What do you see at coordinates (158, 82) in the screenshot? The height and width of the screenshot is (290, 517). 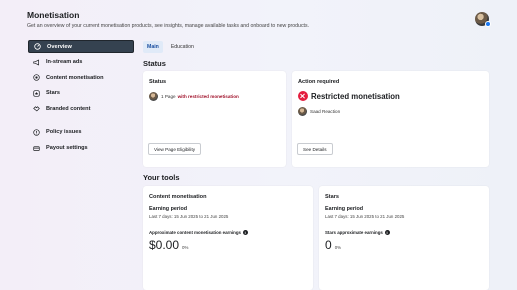 I see `status-card-title: Status` at bounding box center [158, 82].